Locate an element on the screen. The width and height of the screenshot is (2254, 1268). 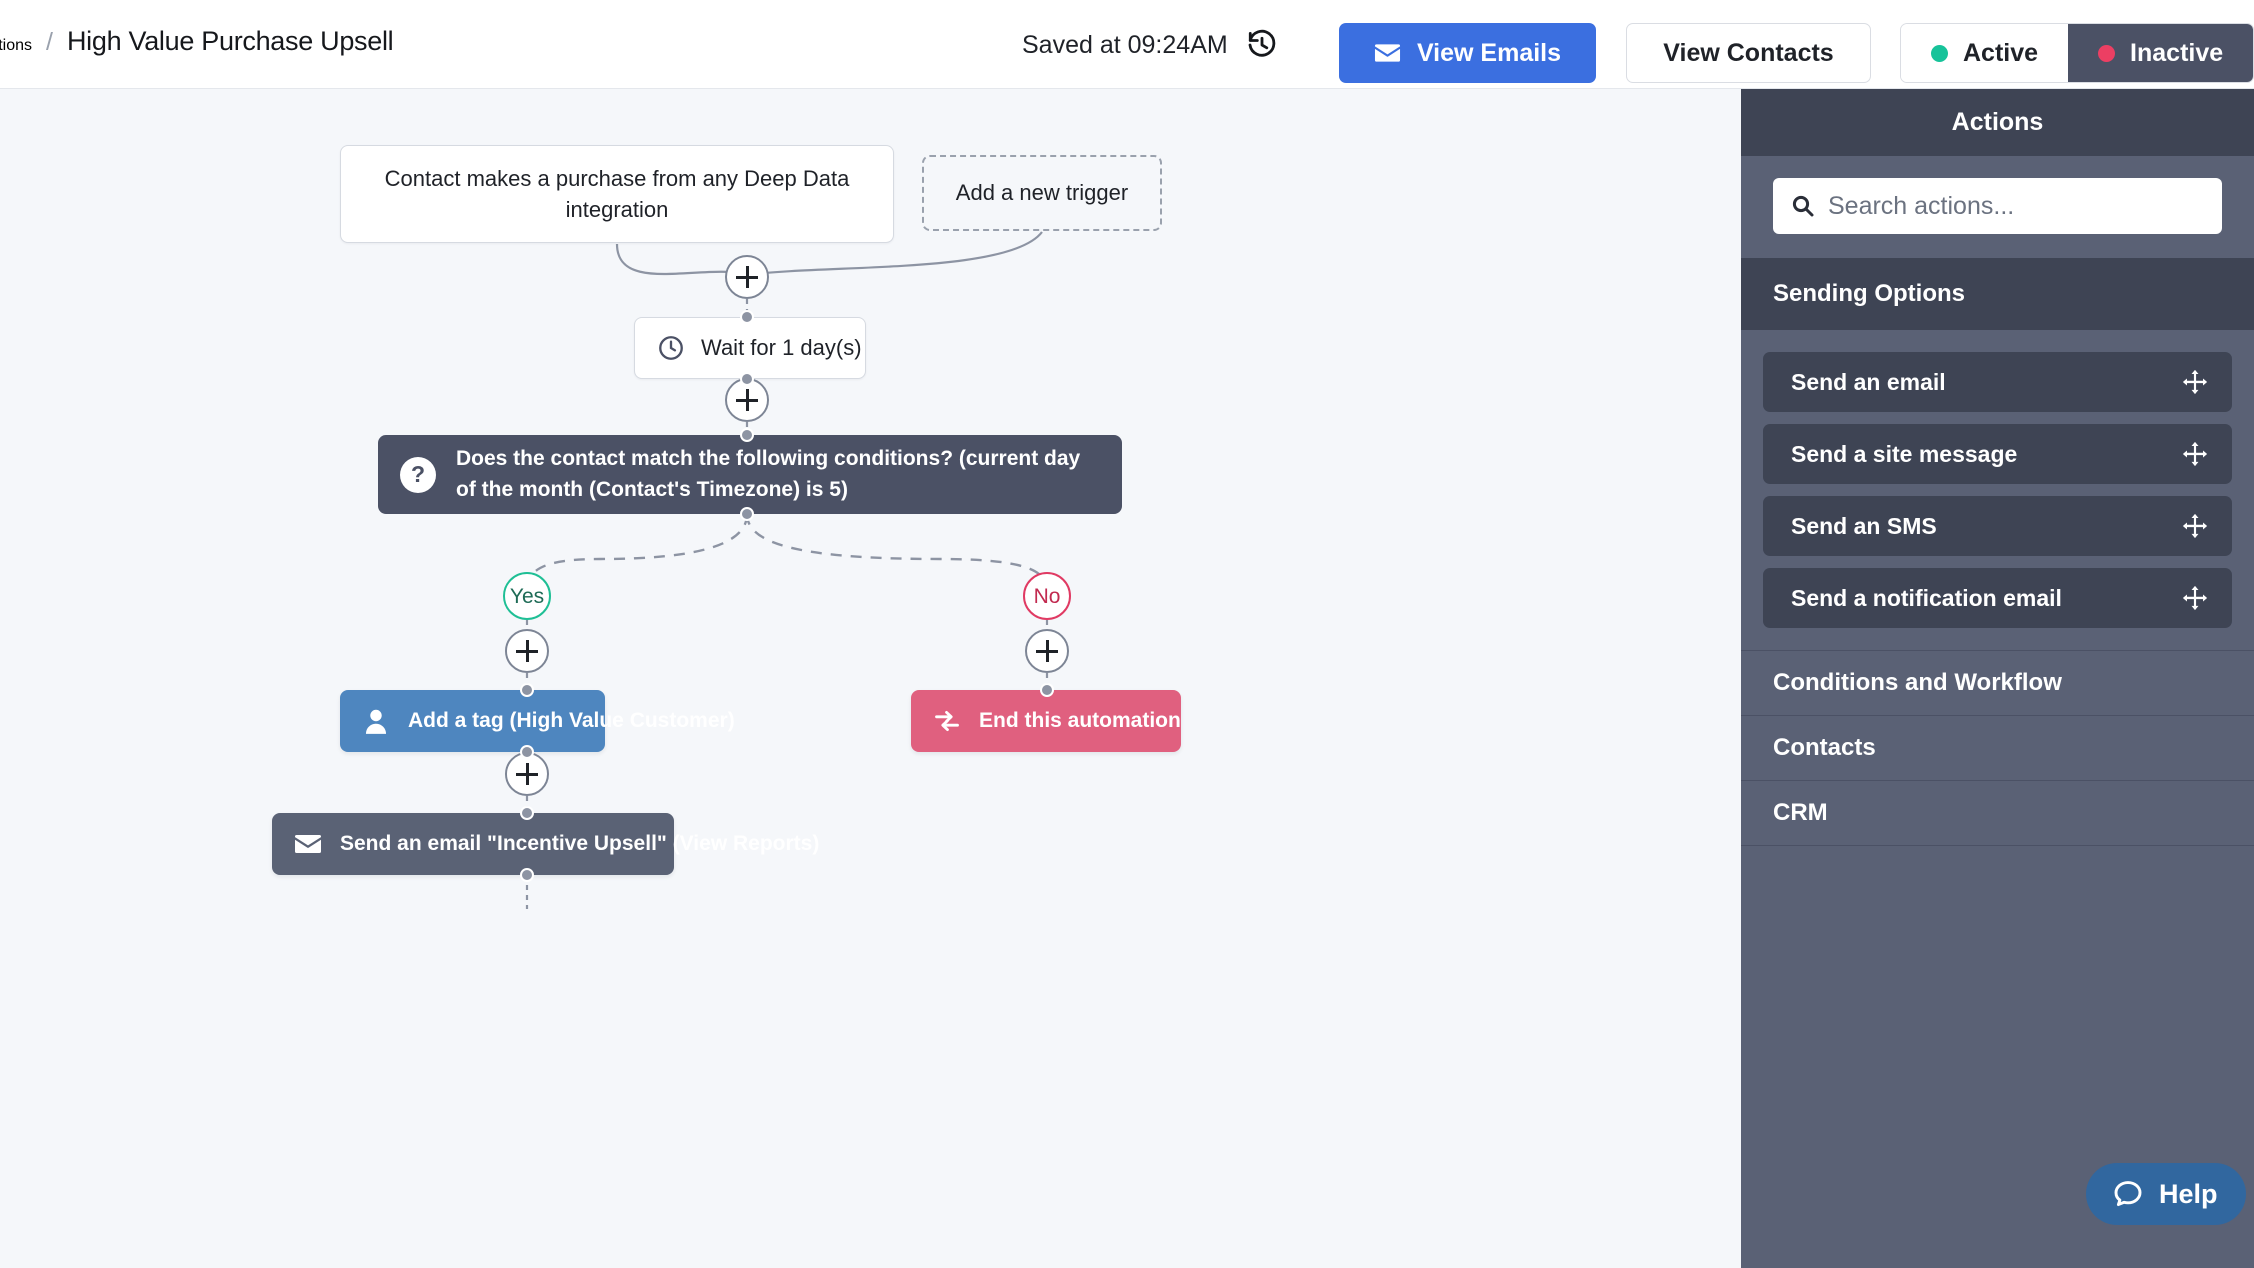
action-item-label: Send a notification email is located at coordinates (1926, 597).